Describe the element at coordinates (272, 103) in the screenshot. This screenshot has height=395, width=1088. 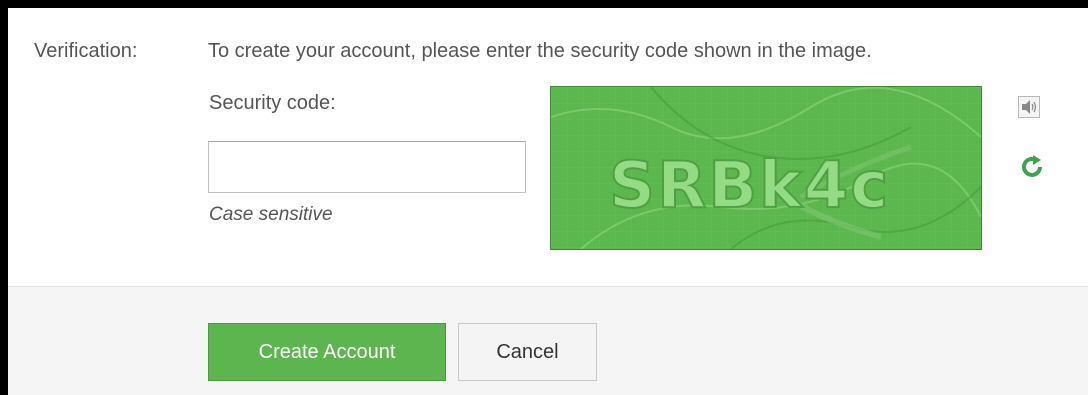
I see `security-code-label: Security code:` at that location.